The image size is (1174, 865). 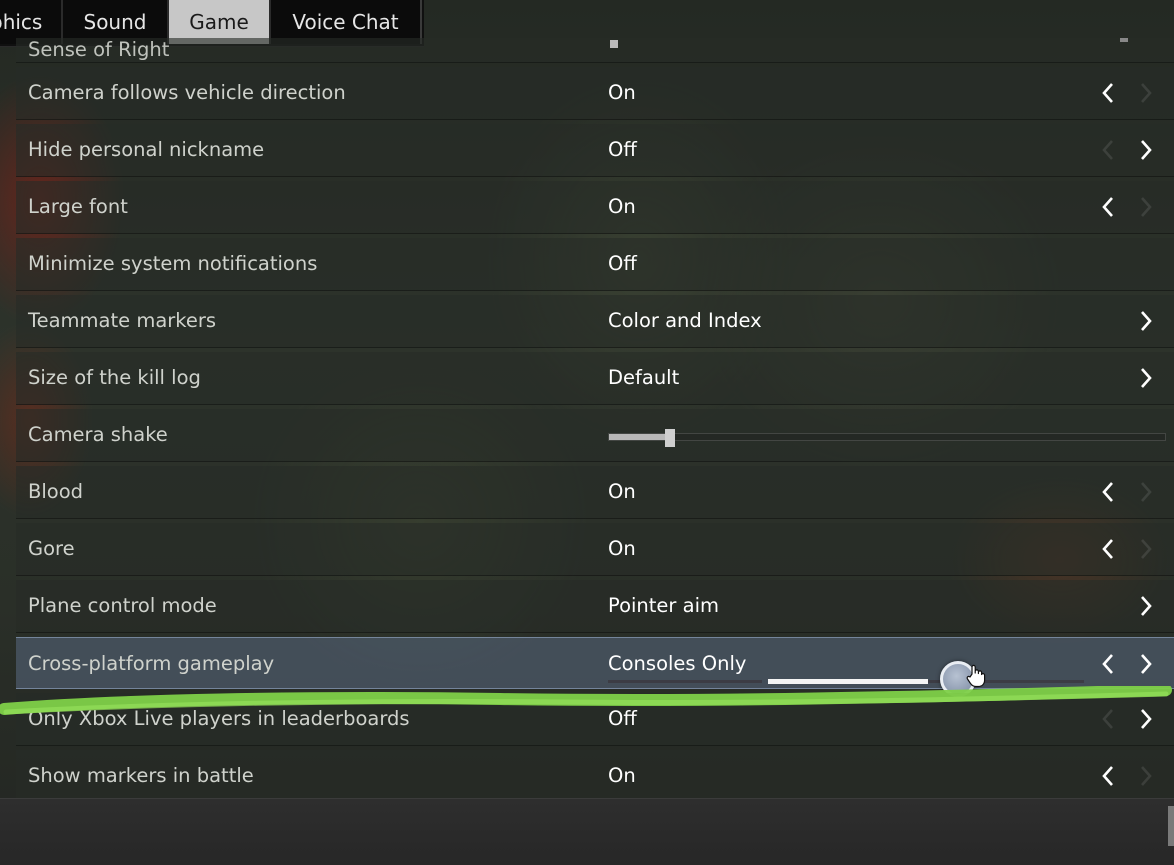 I want to click on arrow-stub, so click(x=1124, y=40).